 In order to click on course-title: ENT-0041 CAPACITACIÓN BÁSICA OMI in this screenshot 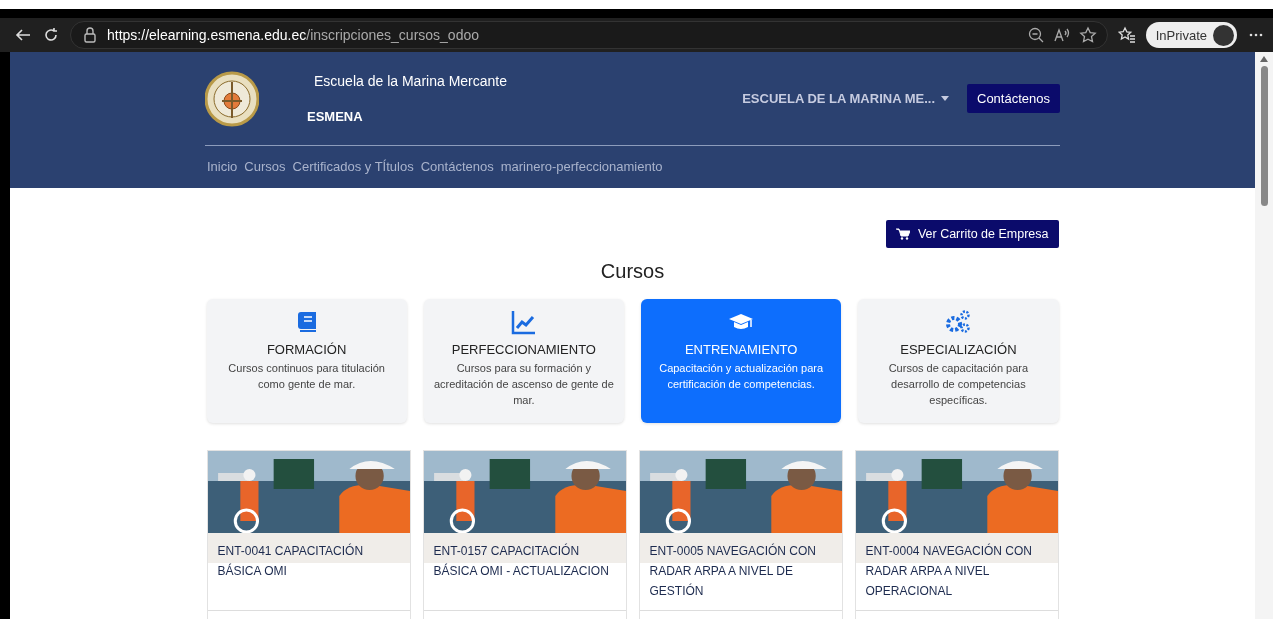, I will do `click(308, 572)`.